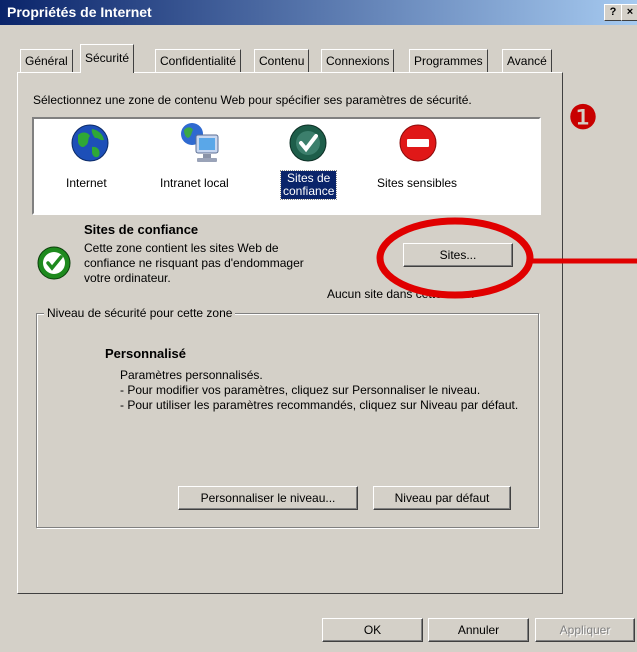 Image resolution: width=637 pixels, height=652 pixels. I want to click on cancel-button: Annuler, so click(478, 630).